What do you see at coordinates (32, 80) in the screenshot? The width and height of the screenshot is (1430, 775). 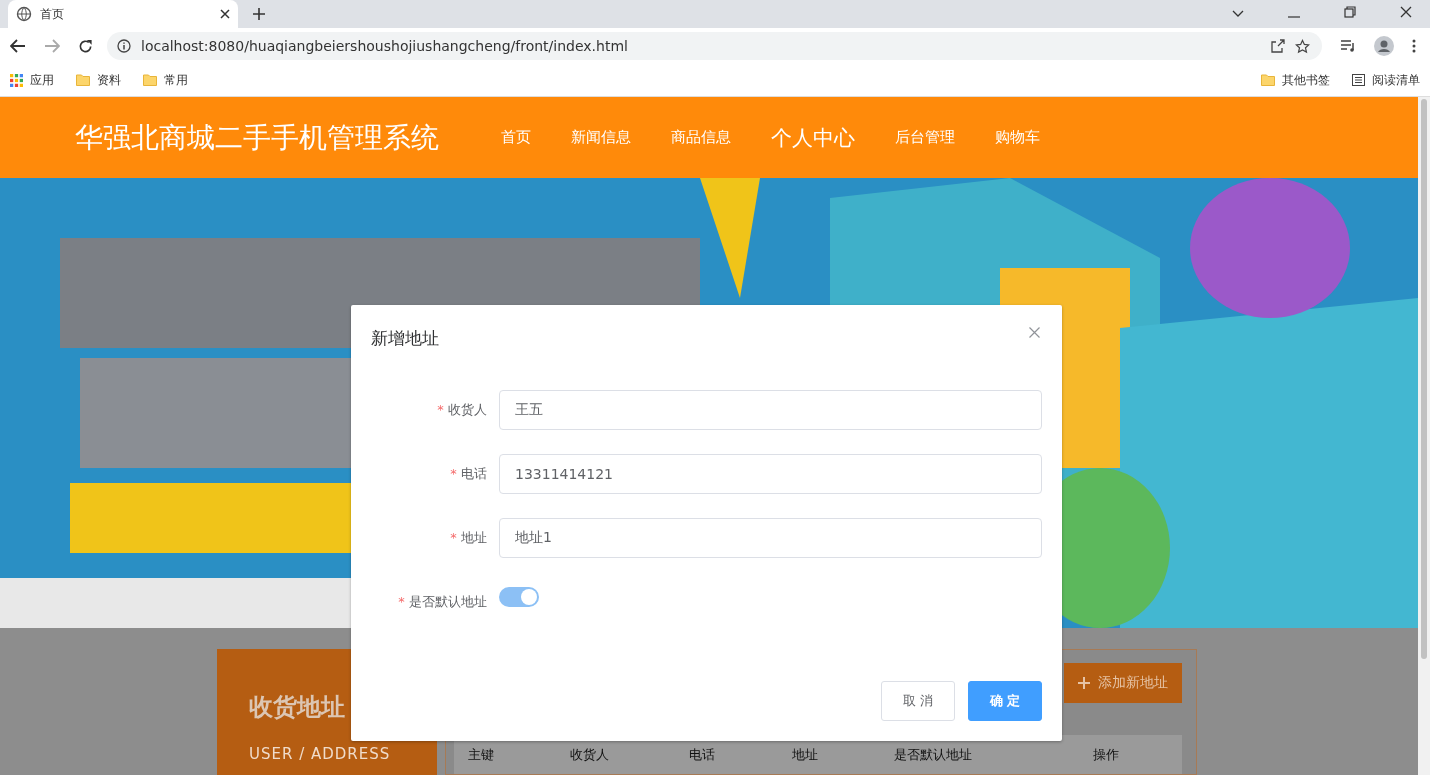 I see `bookmark: 应用` at bounding box center [32, 80].